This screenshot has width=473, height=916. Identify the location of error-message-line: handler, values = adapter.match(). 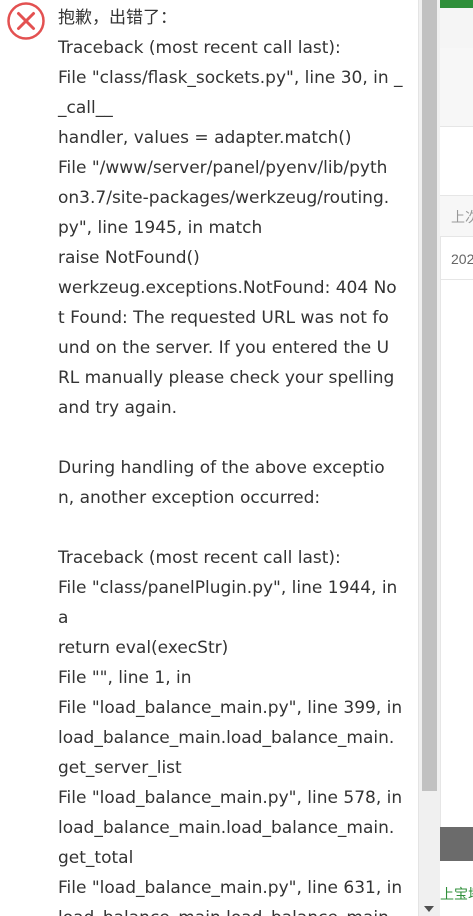
(205, 138).